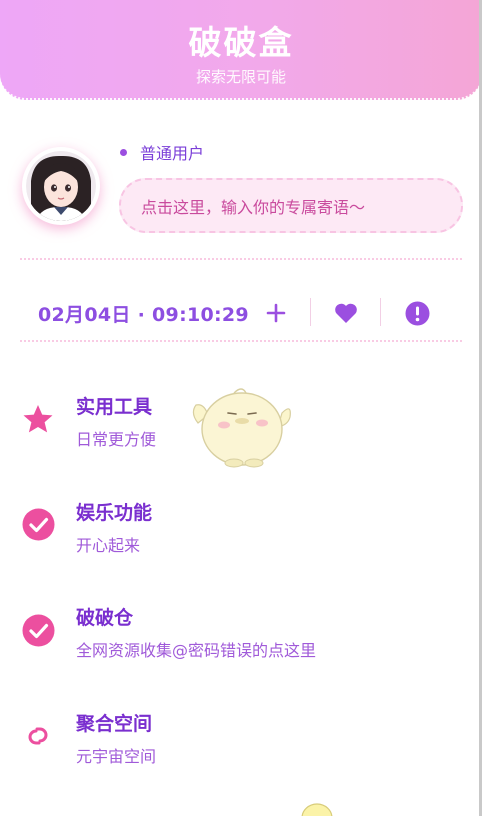 The image size is (482, 816). What do you see at coordinates (240, 77) in the screenshot?
I see `app-subtitle: 探索无限可能` at bounding box center [240, 77].